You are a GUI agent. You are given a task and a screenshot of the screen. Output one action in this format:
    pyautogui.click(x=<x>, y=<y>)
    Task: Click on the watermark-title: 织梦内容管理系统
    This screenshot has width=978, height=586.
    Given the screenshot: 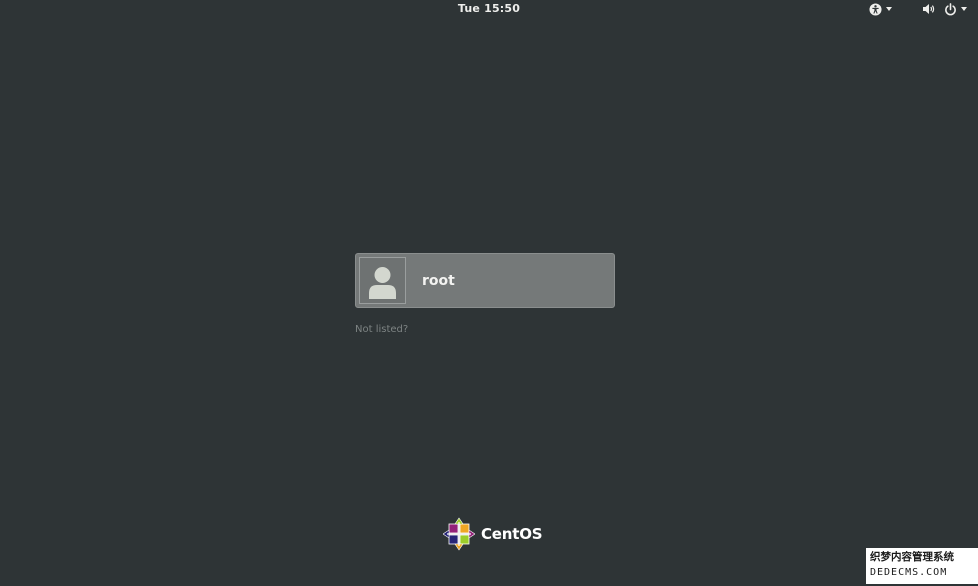 What is the action you would take?
    pyautogui.click(x=912, y=557)
    